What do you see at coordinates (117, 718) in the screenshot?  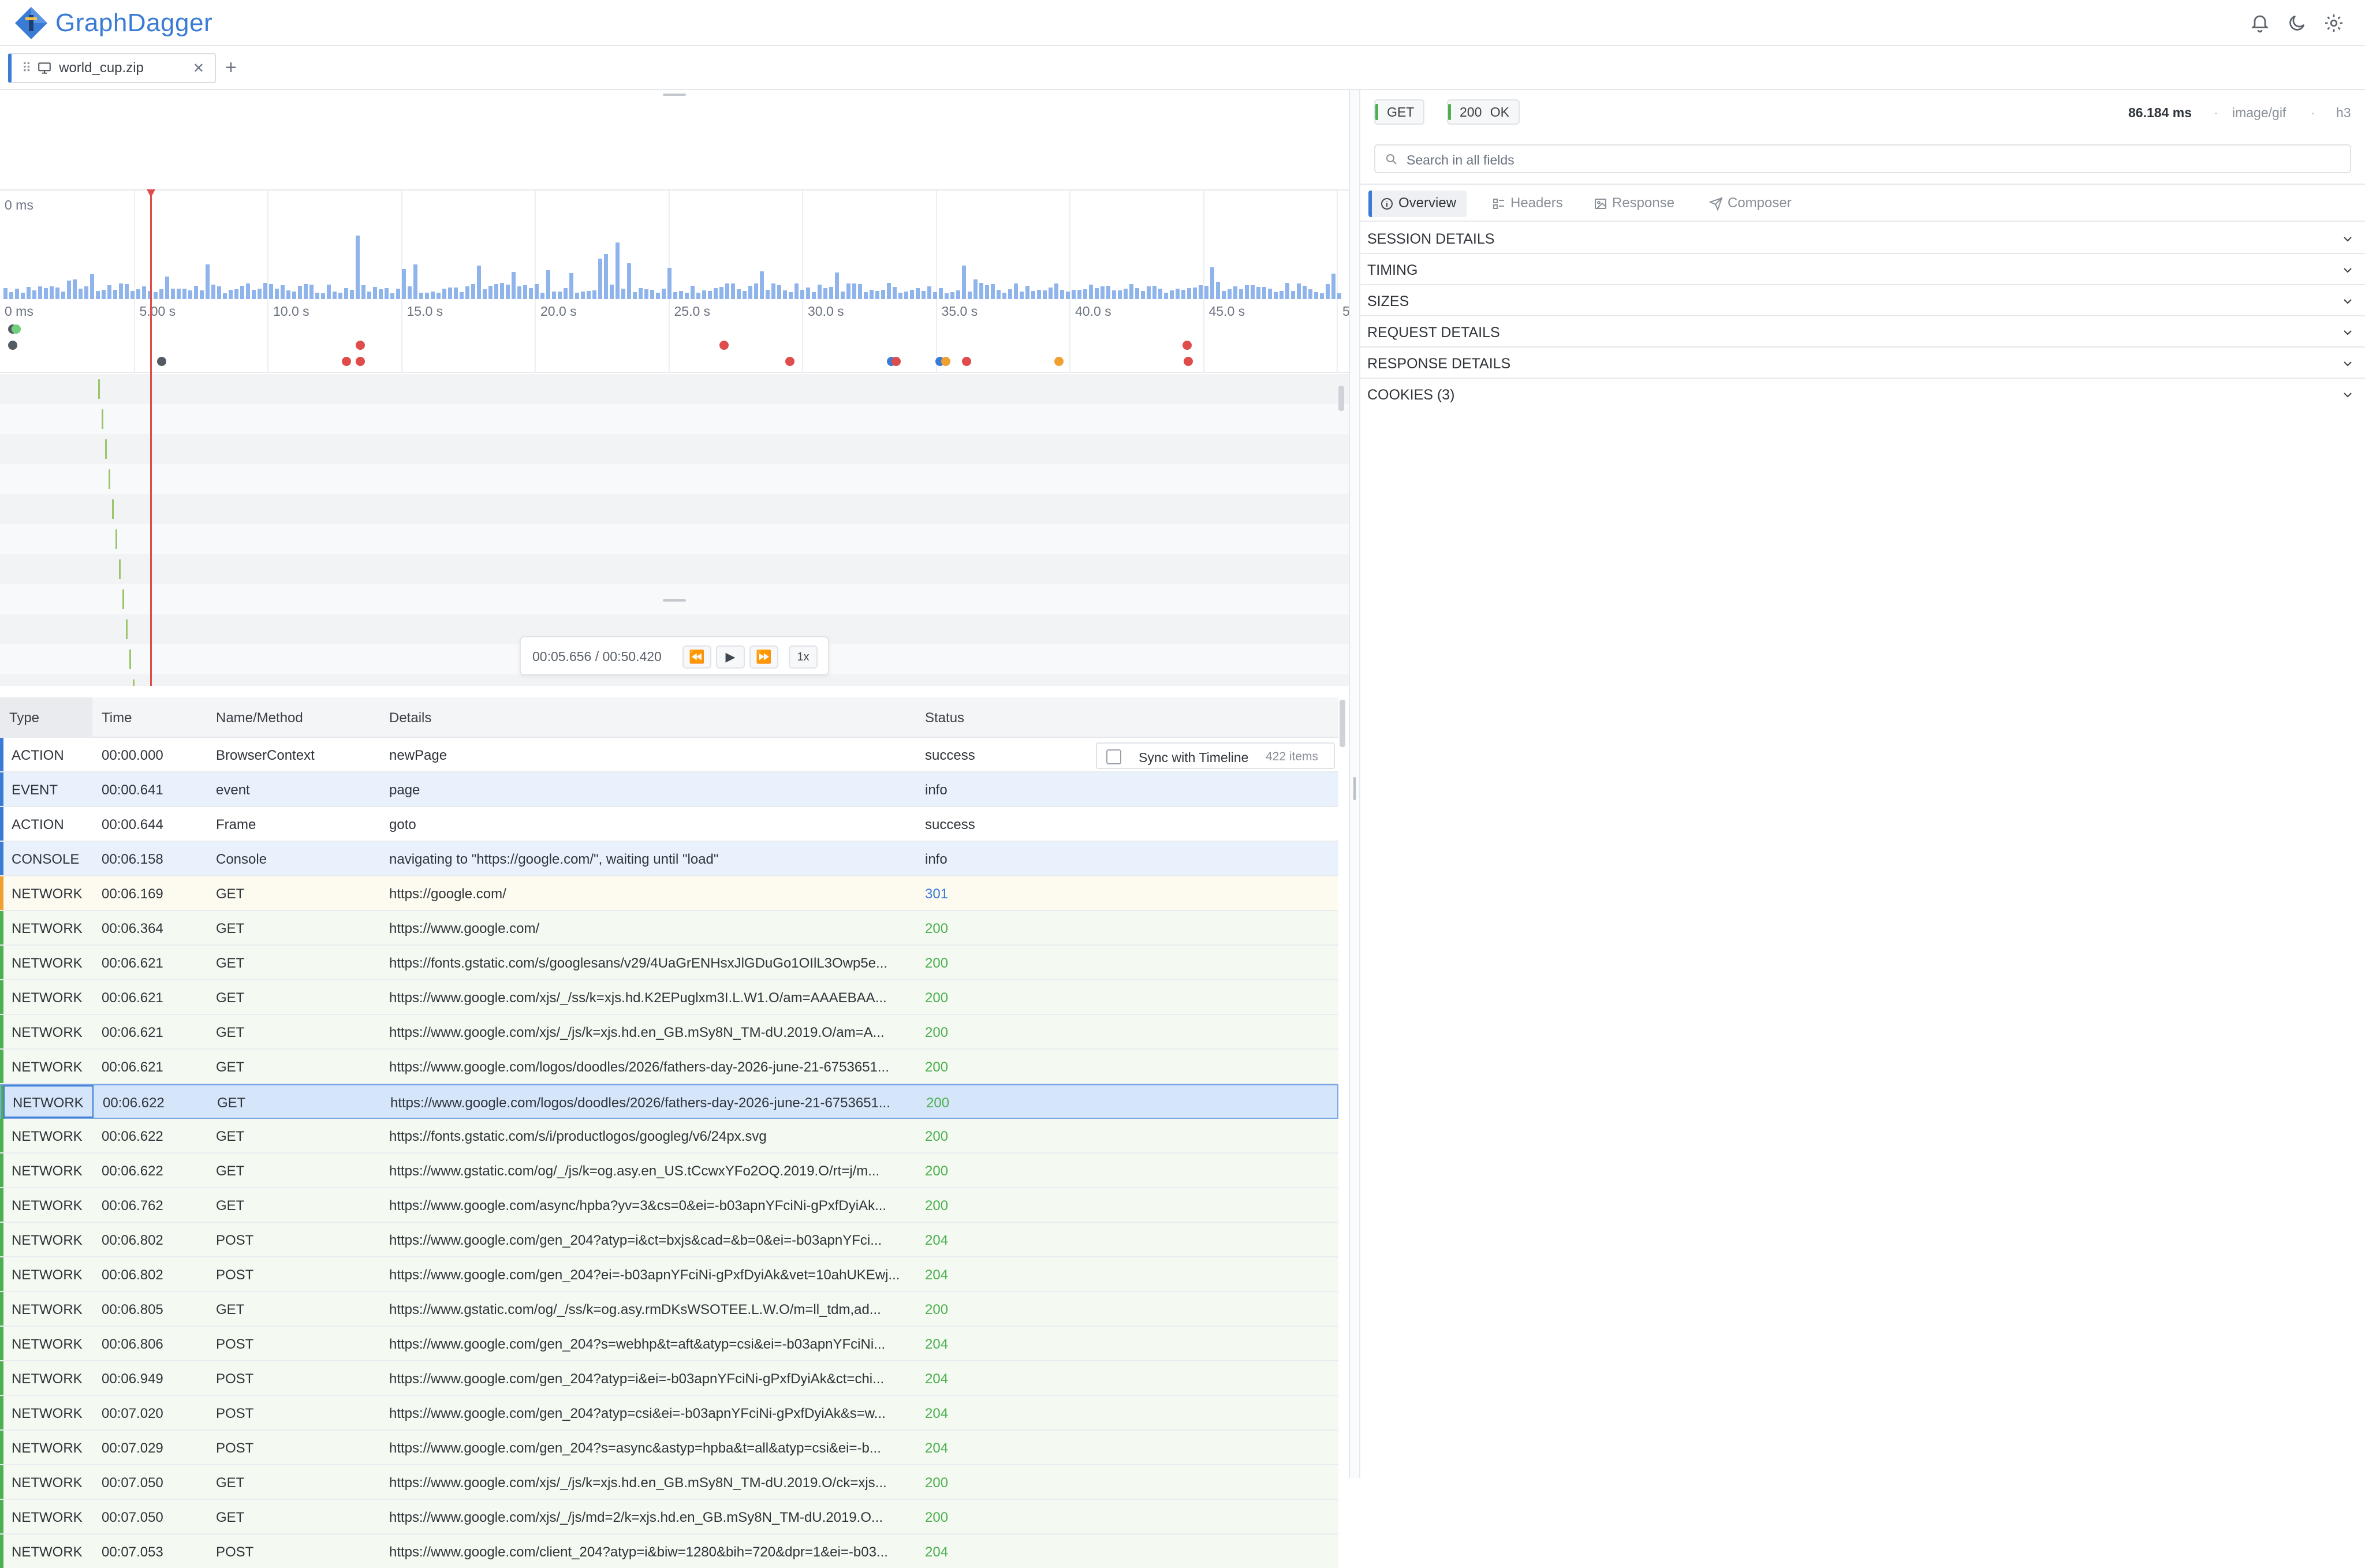 I see `column-header-time: Time` at bounding box center [117, 718].